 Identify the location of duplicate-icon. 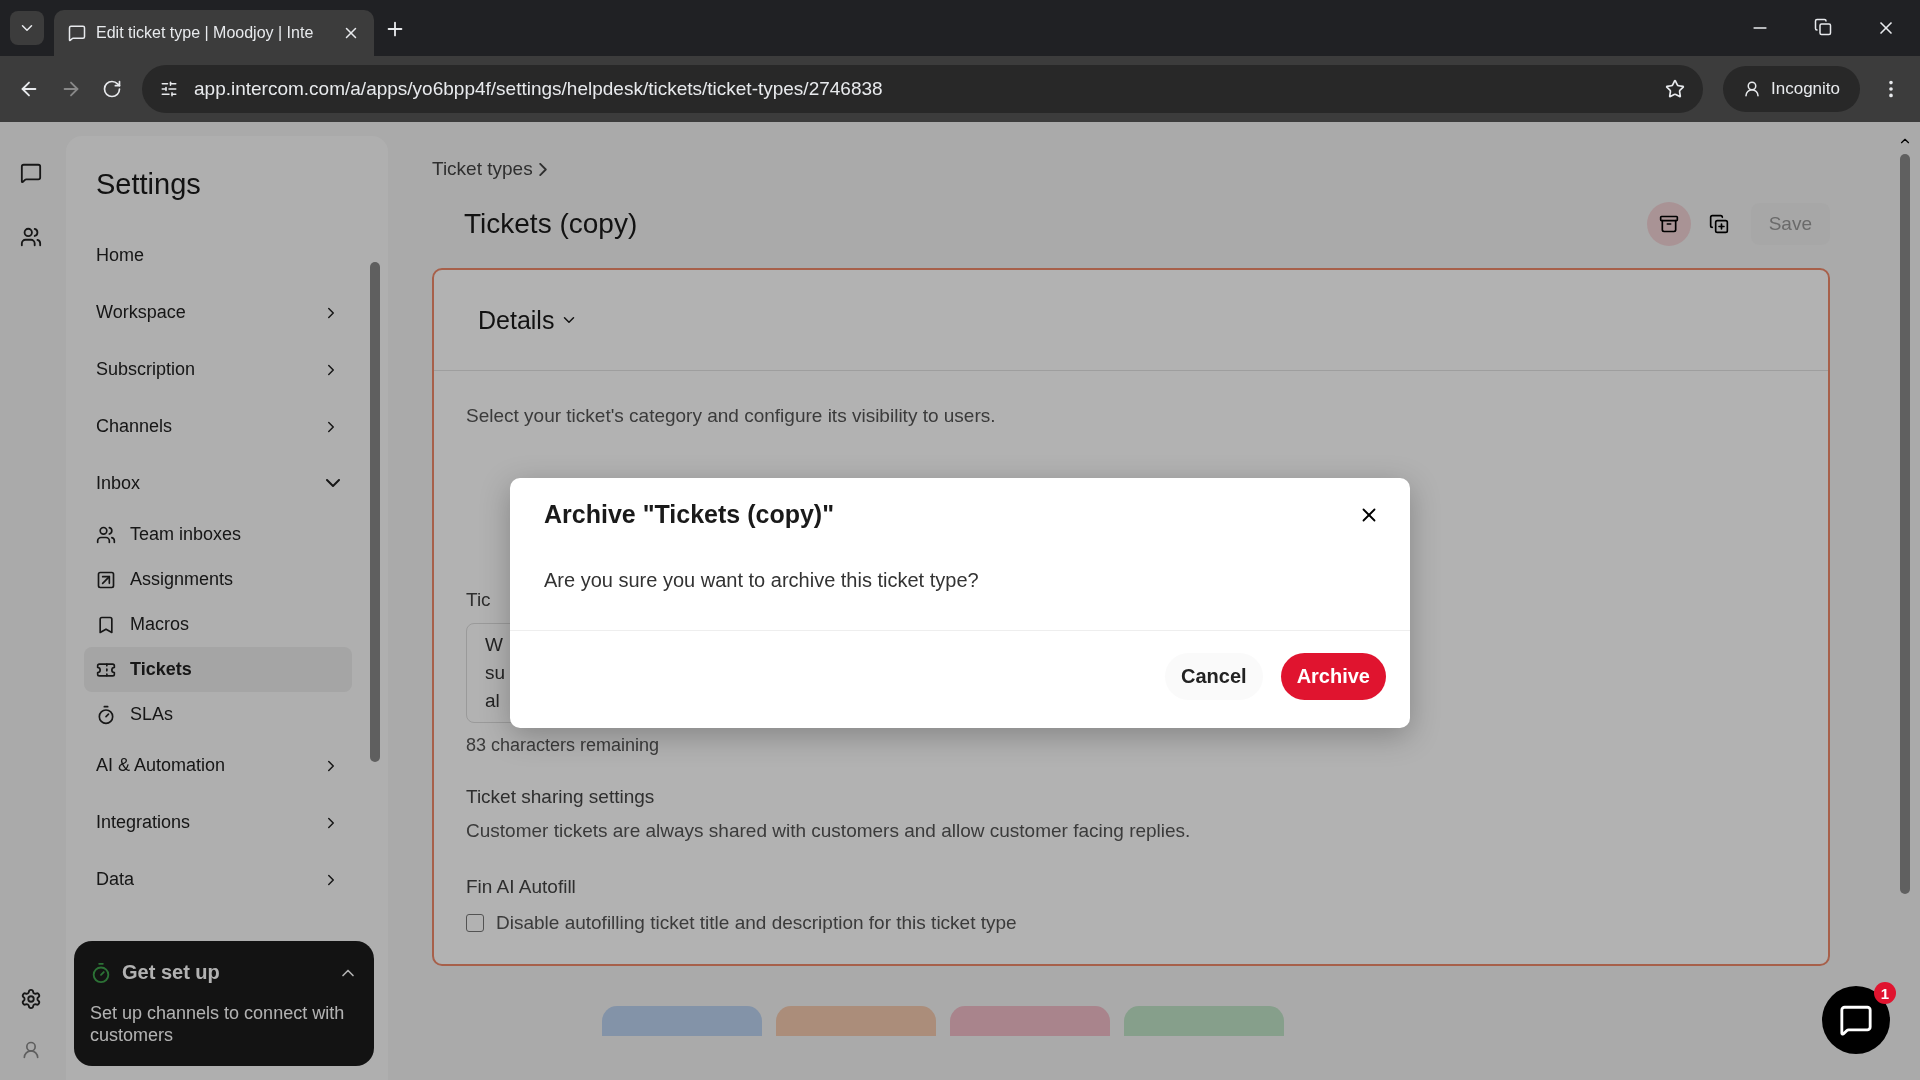
(1718, 224).